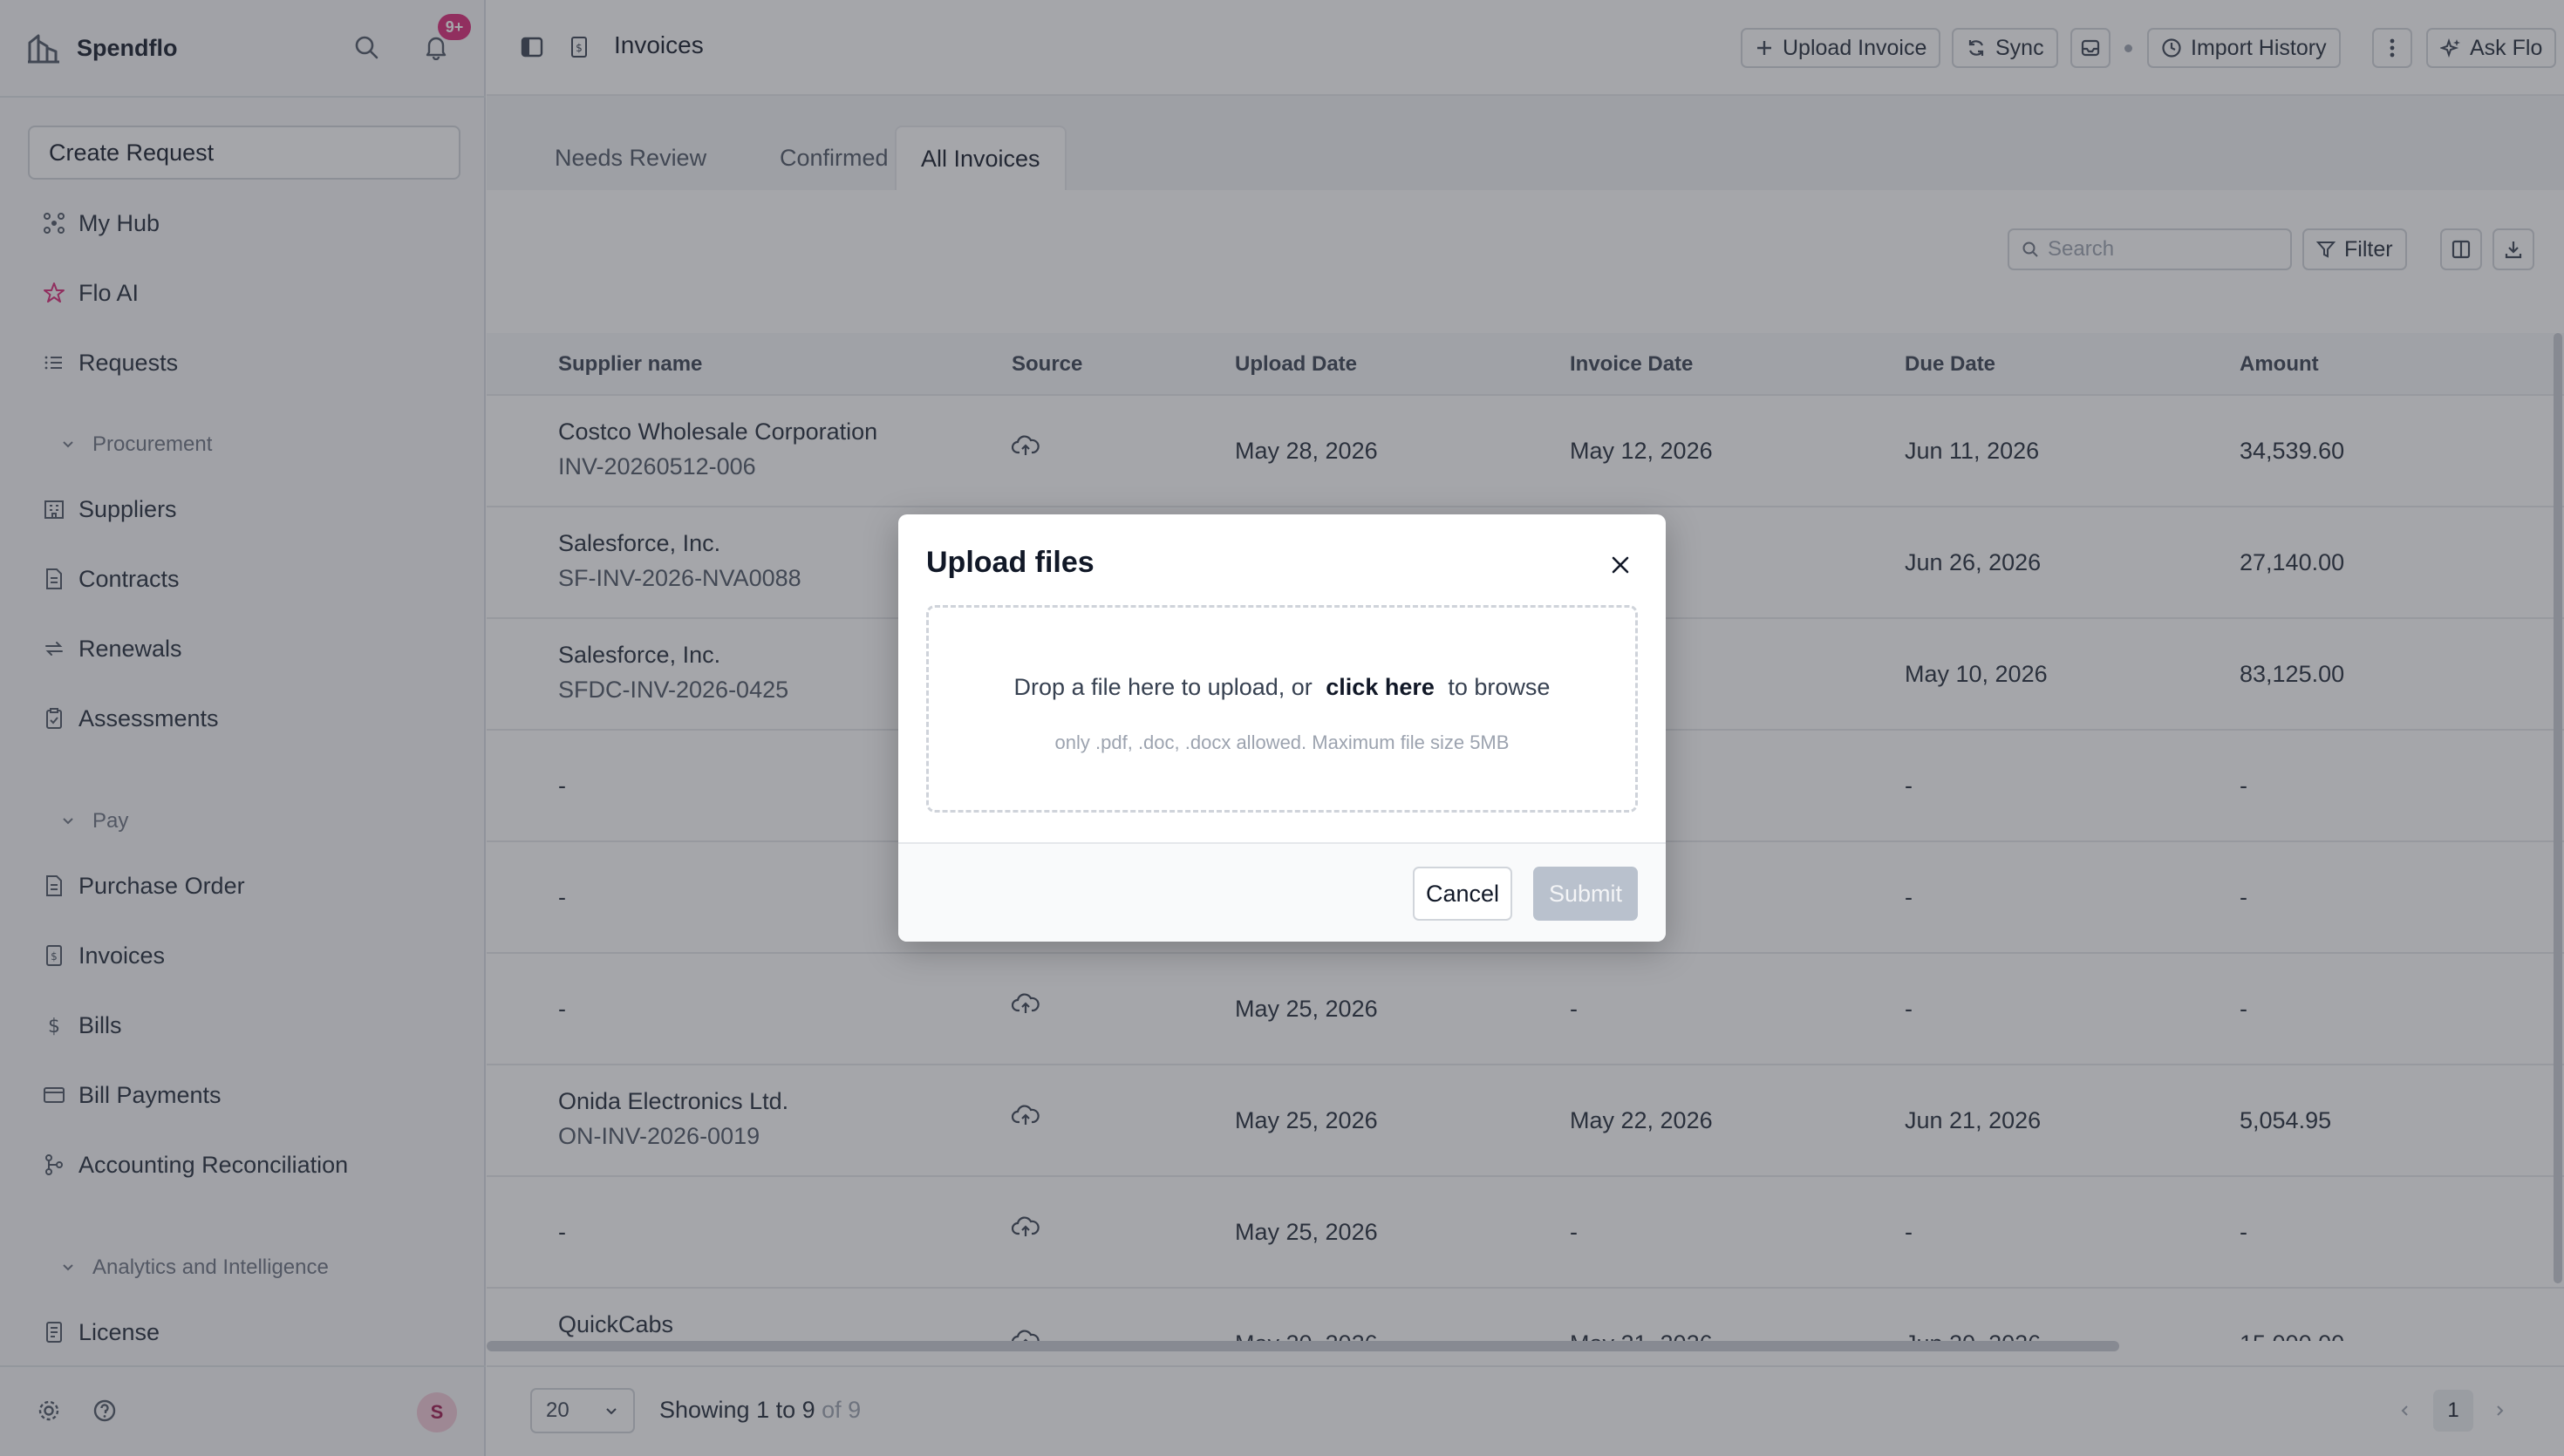 This screenshot has width=2564, height=1456. What do you see at coordinates (1010, 562) in the screenshot?
I see `dialog-title: Upload files` at bounding box center [1010, 562].